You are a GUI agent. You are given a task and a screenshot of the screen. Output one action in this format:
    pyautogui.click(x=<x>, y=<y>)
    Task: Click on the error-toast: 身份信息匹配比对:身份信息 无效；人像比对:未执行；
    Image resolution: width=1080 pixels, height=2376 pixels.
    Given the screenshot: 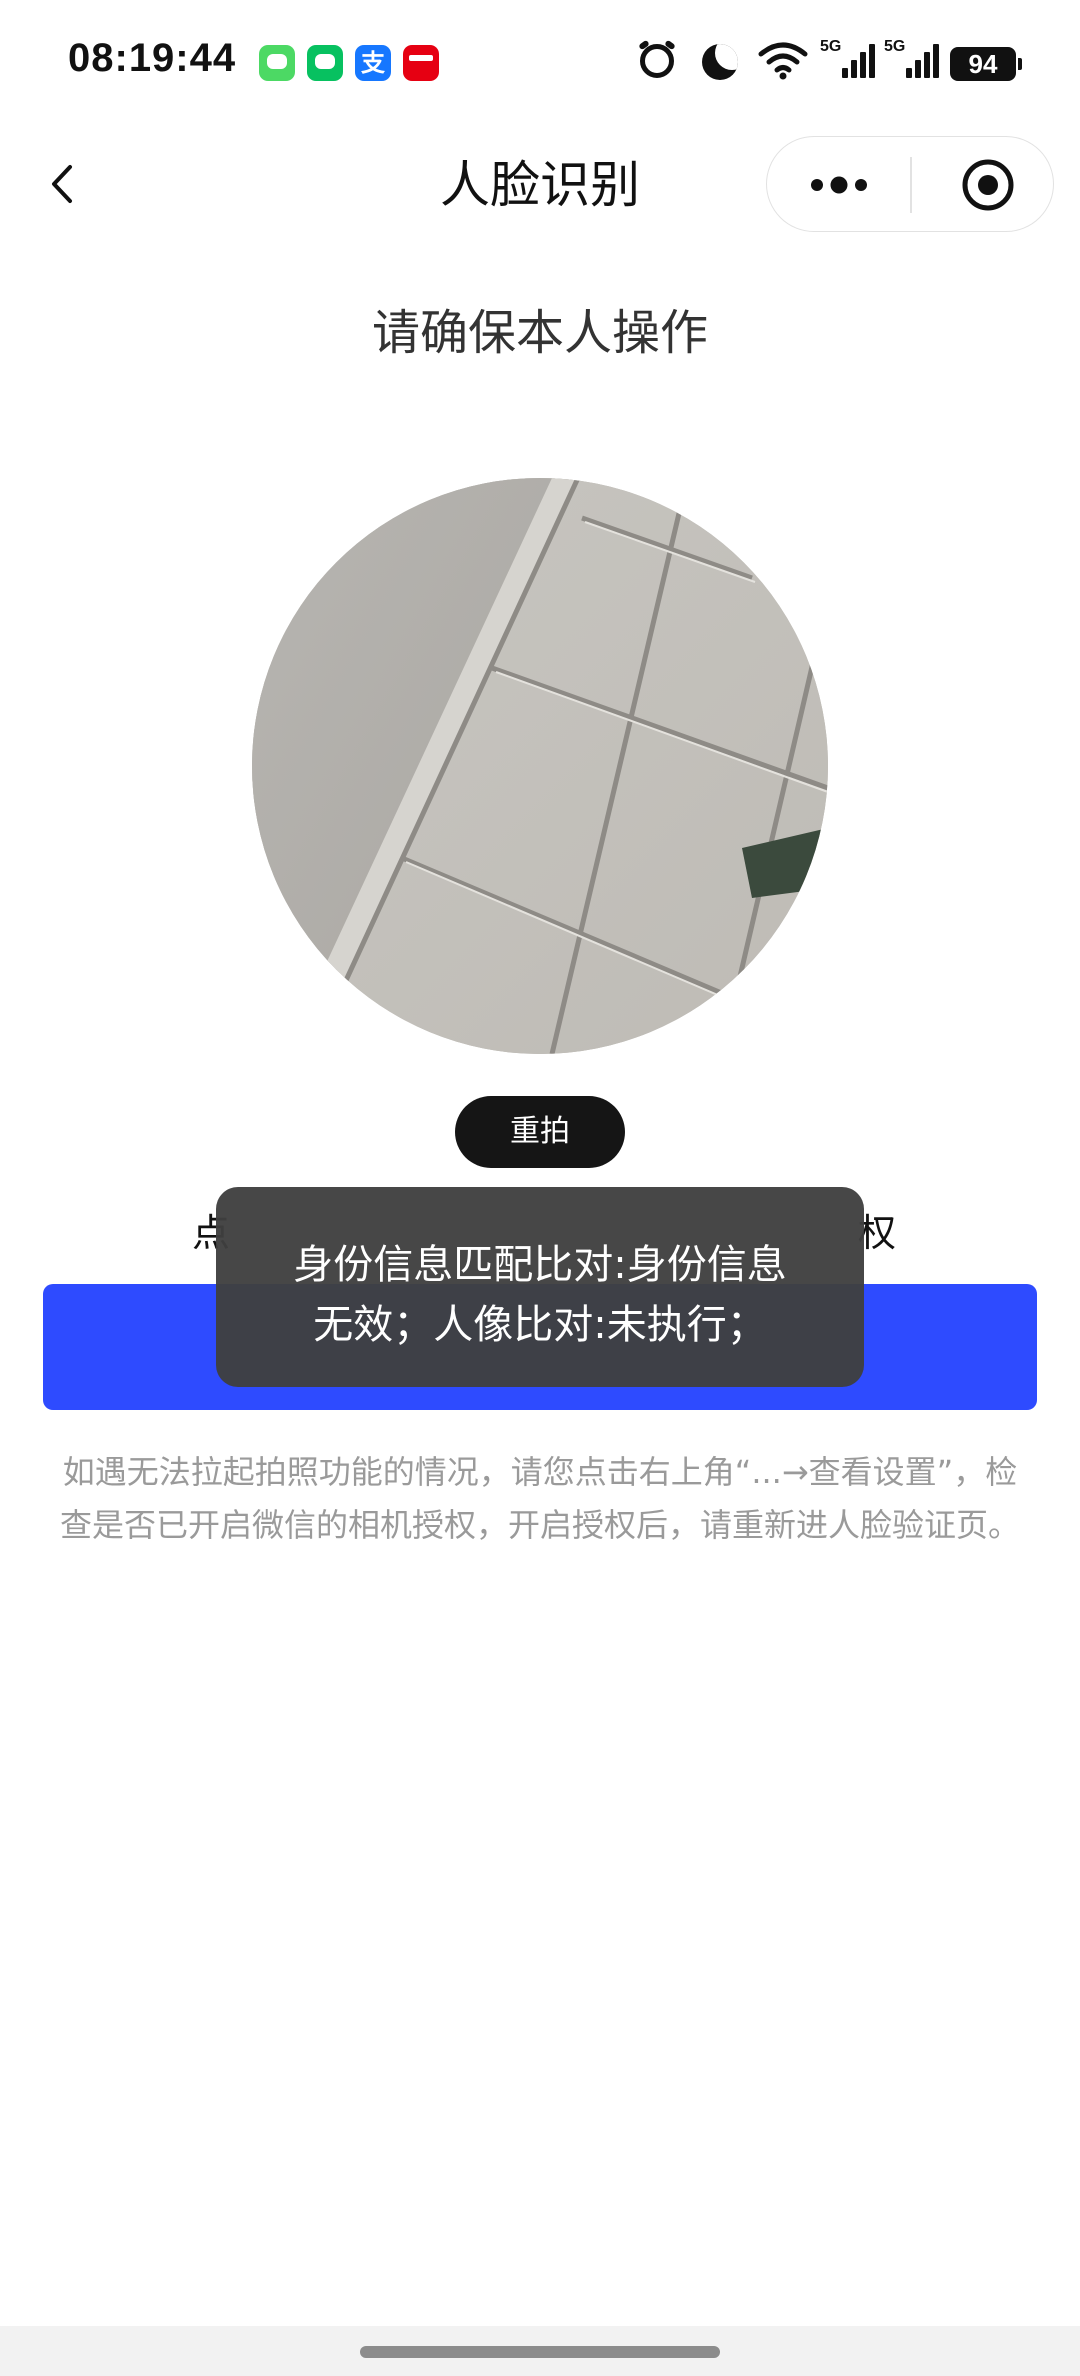 What is the action you would take?
    pyautogui.click(x=540, y=1287)
    